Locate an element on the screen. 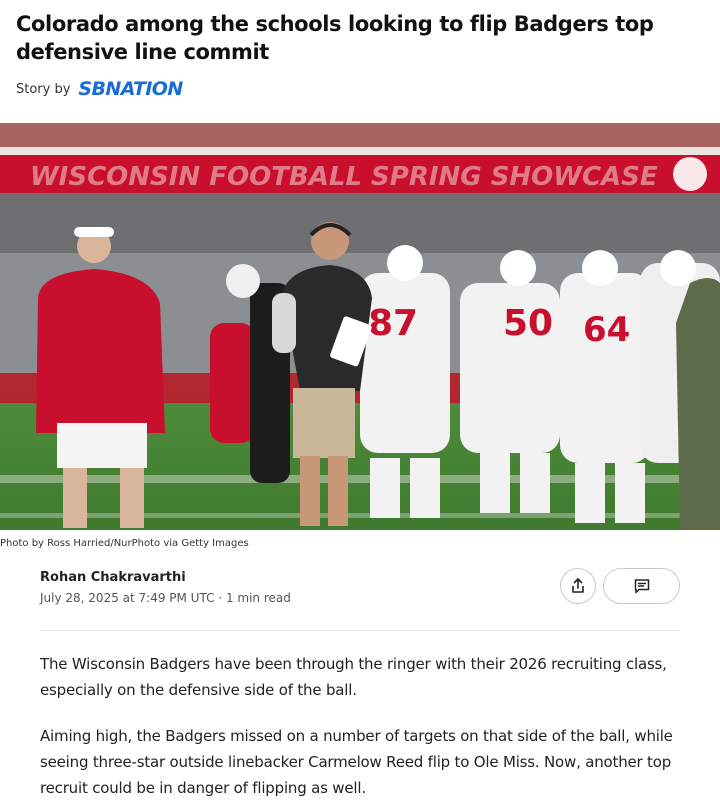  comments-button is located at coordinates (641, 586).